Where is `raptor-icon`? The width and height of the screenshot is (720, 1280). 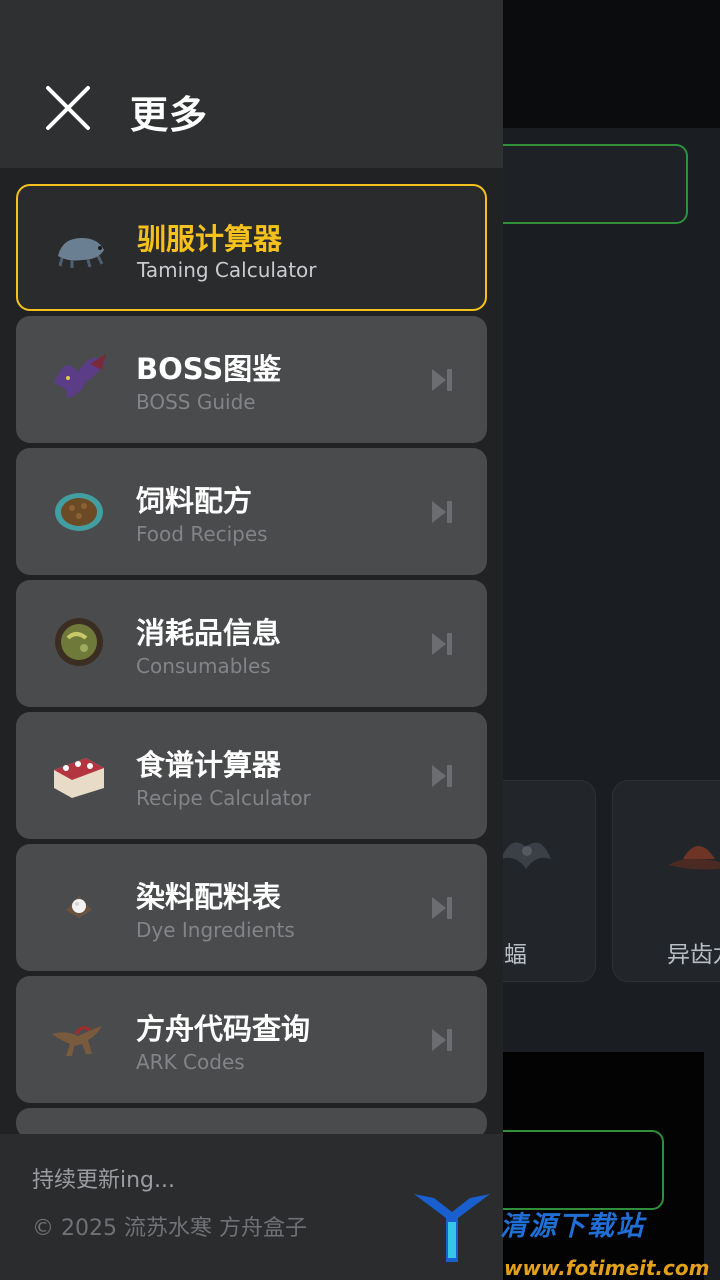 raptor-icon is located at coordinates (77, 1041).